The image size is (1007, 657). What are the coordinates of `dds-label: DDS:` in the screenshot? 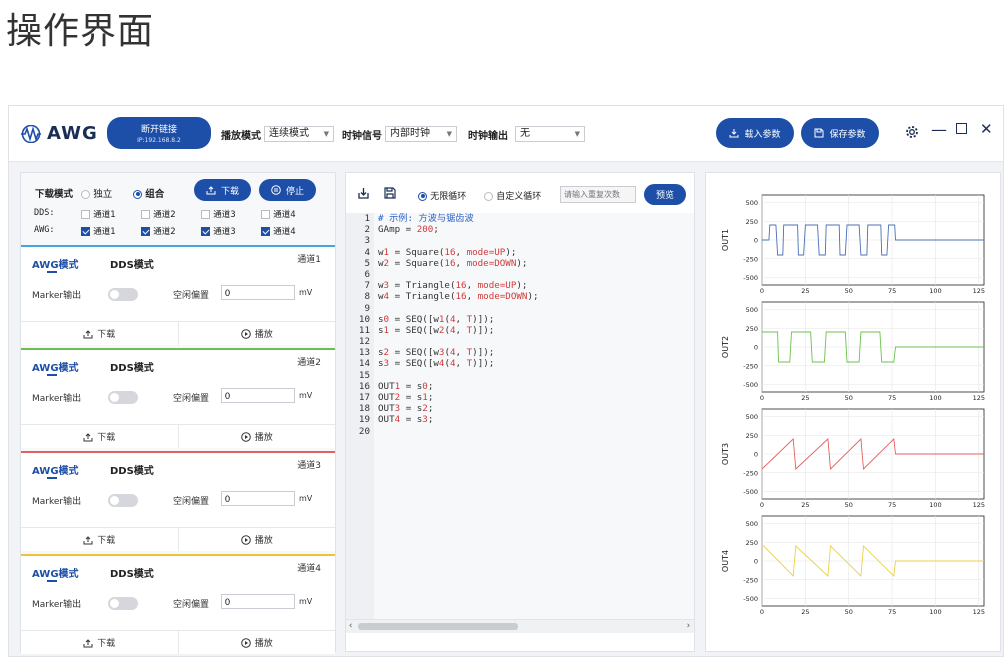 It's located at (44, 213).